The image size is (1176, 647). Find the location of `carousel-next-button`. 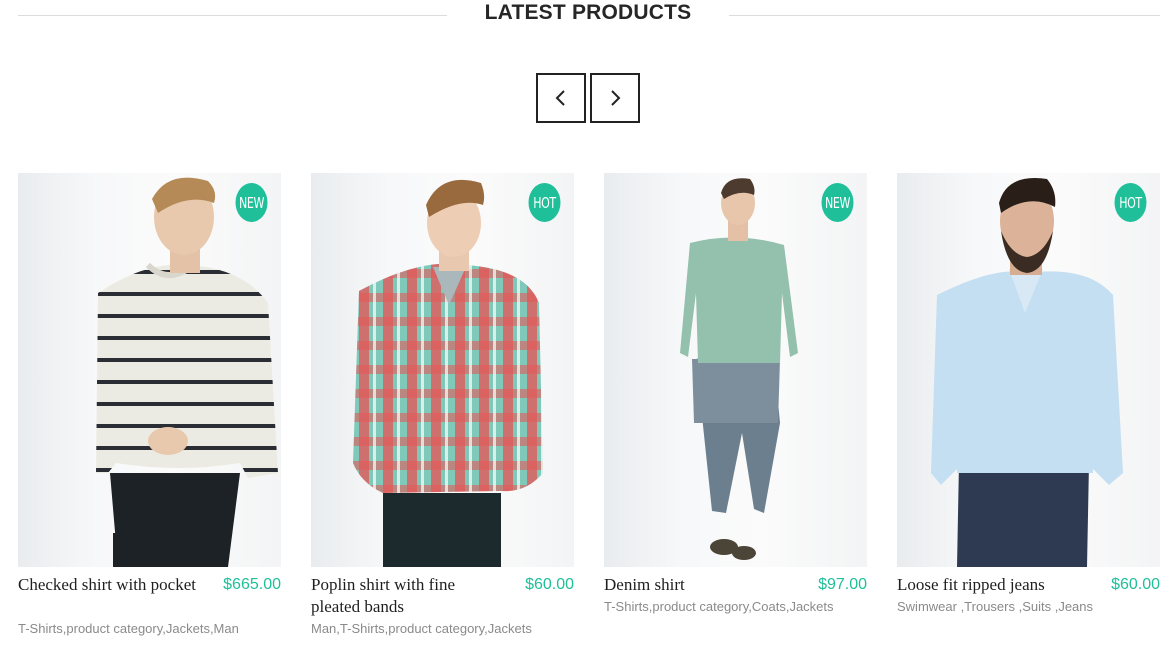

carousel-next-button is located at coordinates (615, 98).